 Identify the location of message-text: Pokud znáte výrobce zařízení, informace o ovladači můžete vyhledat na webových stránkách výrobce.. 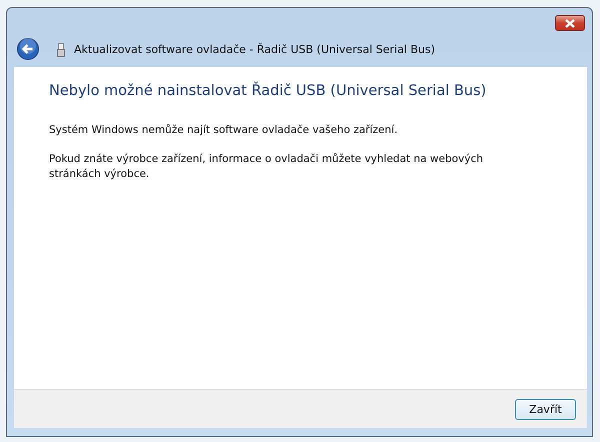
(266, 167).